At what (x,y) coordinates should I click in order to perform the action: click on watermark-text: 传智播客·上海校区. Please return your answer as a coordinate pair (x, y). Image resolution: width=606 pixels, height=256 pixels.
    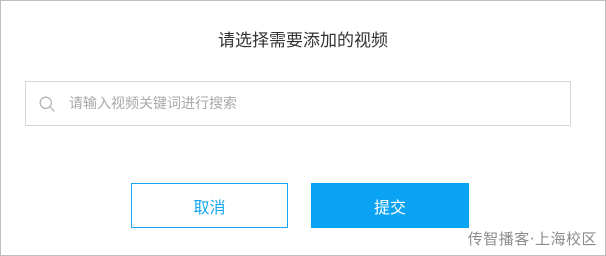
    Looking at the image, I should click on (532, 239).